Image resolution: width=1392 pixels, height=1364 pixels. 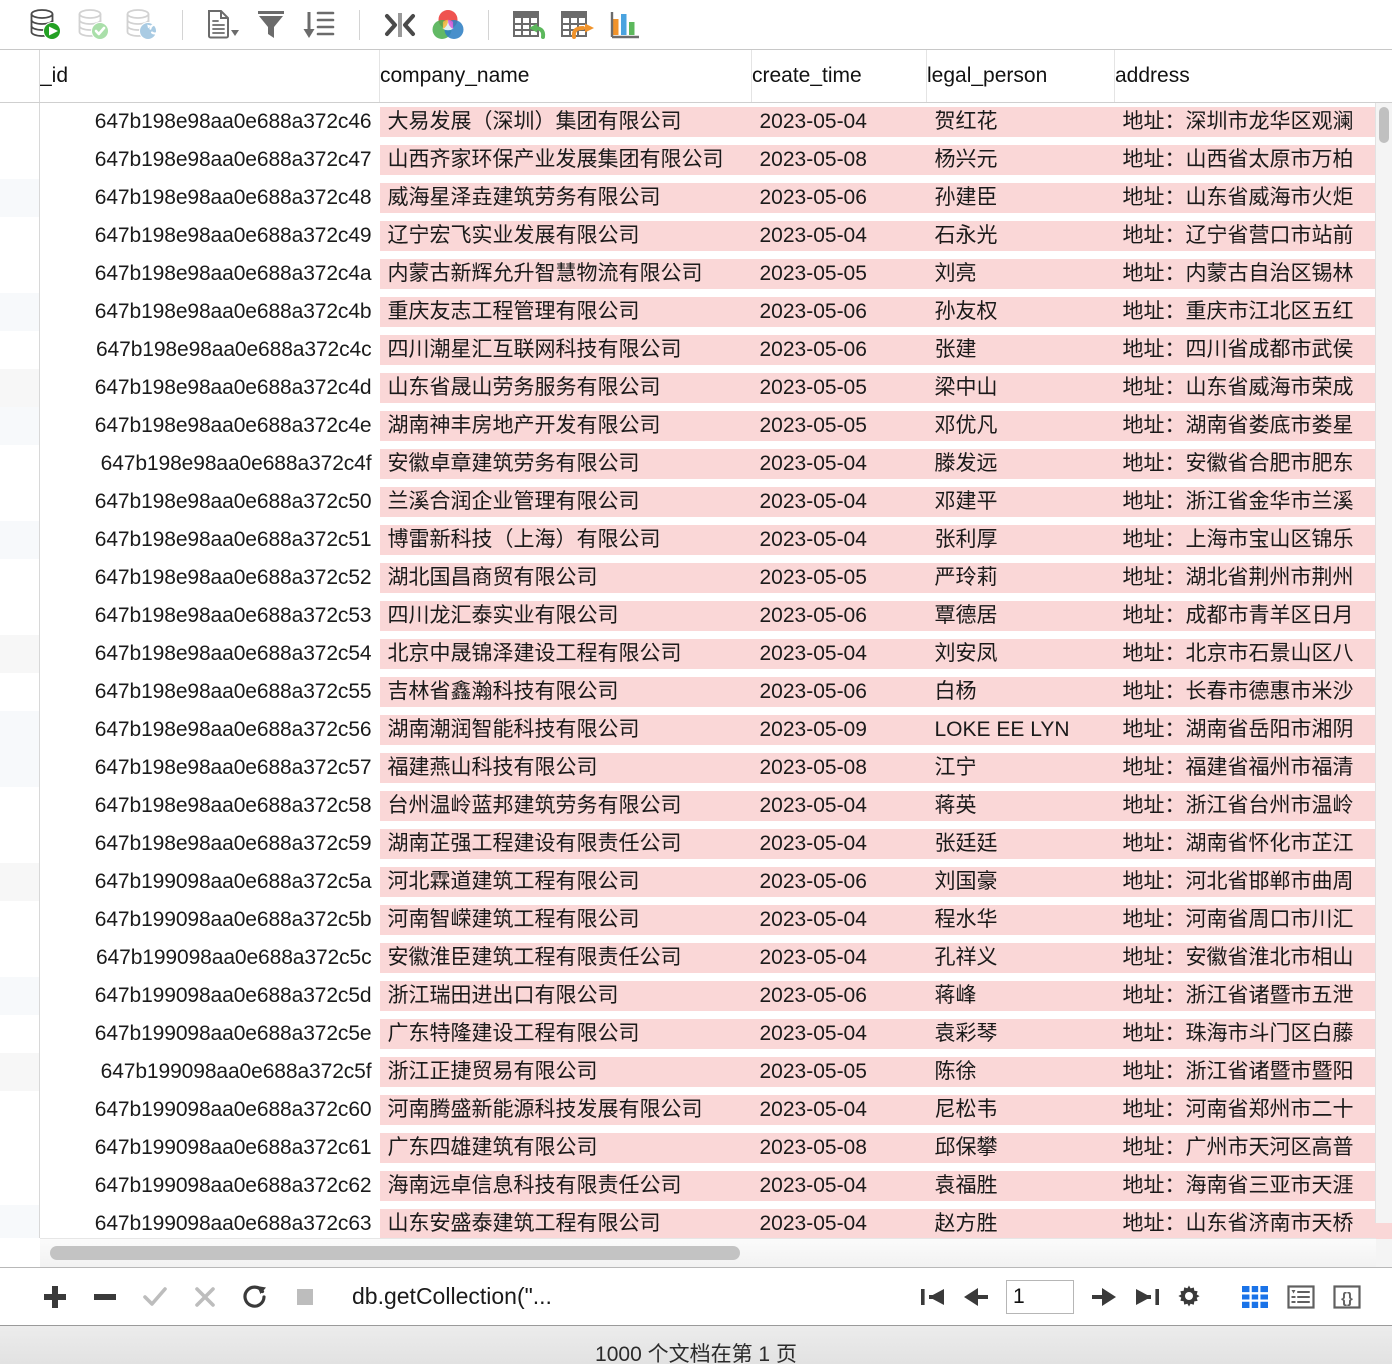 What do you see at coordinates (1253, 540) in the screenshot?
I see `cell-address: 地址：上海市宝山区锦乐` at bounding box center [1253, 540].